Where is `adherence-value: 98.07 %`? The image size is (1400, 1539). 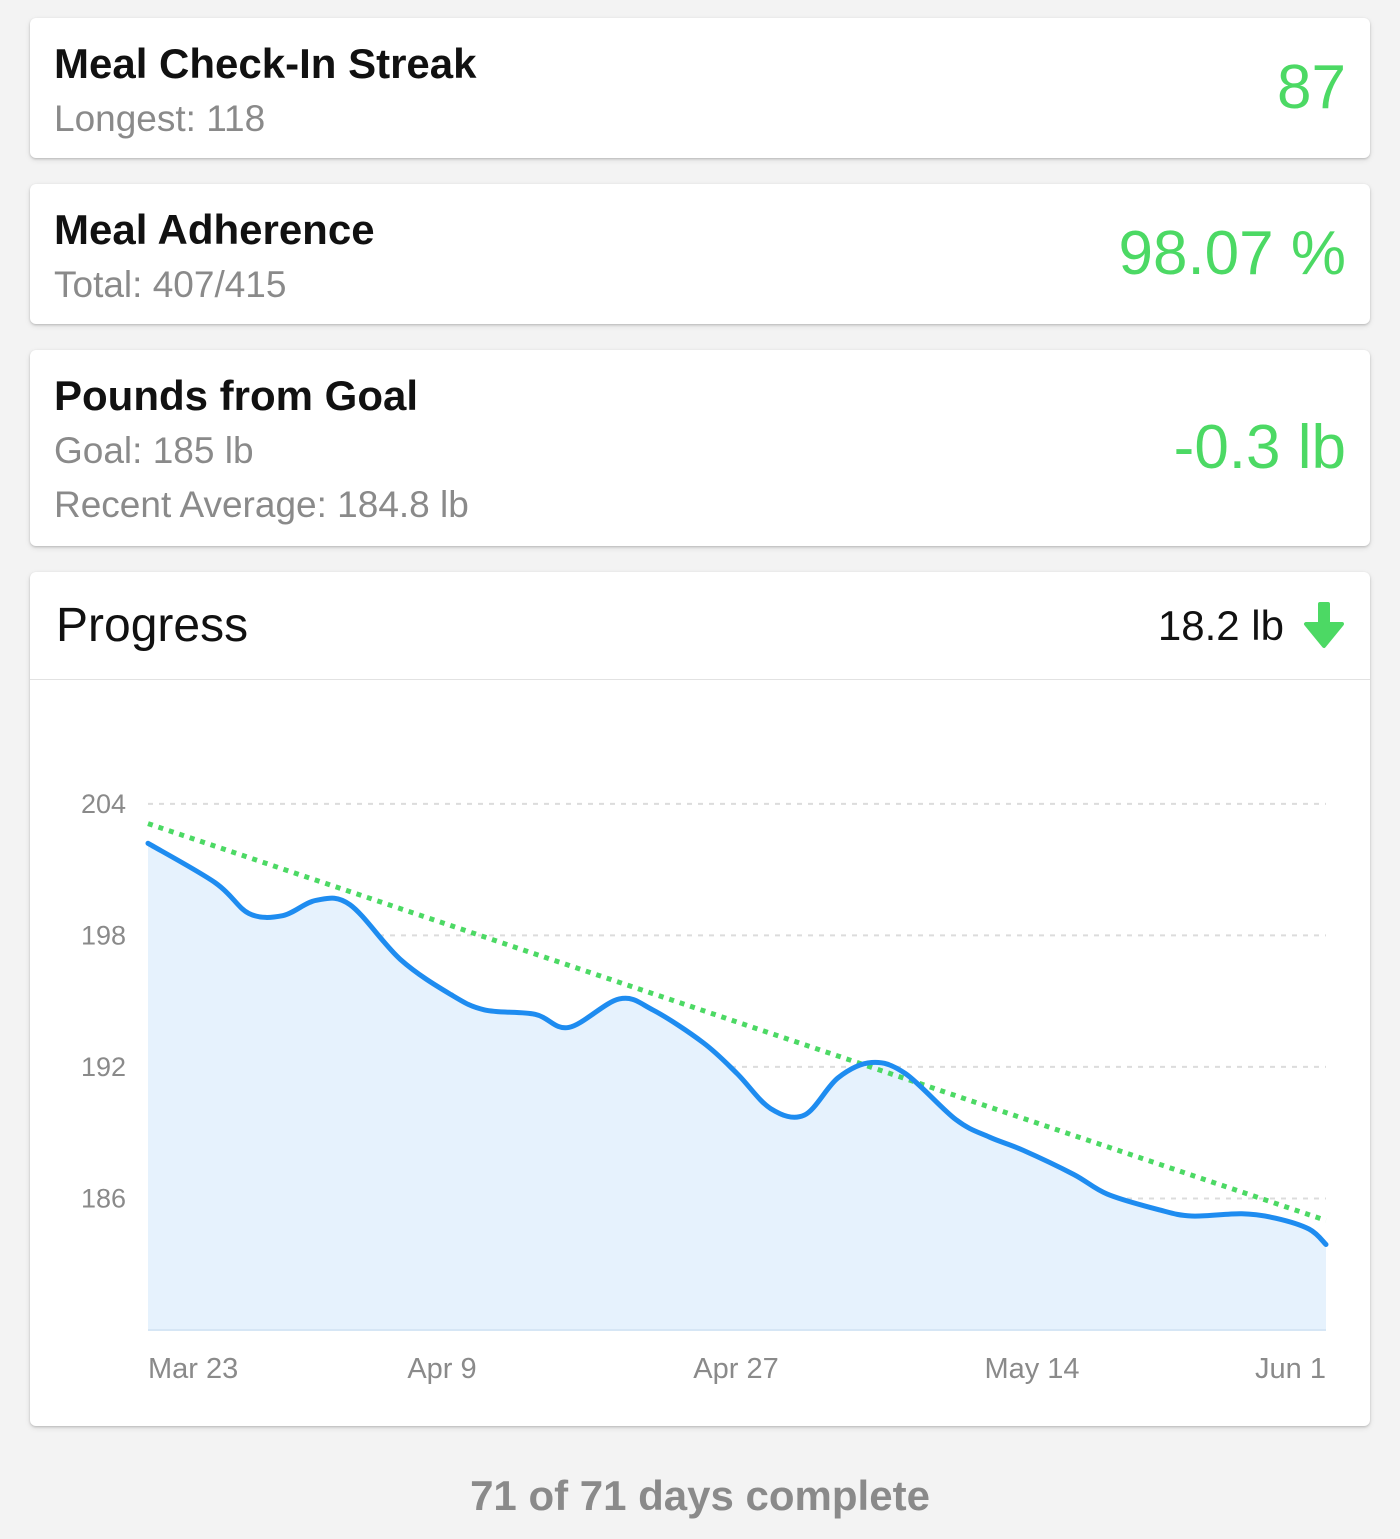 adherence-value: 98.07 % is located at coordinates (1232, 253).